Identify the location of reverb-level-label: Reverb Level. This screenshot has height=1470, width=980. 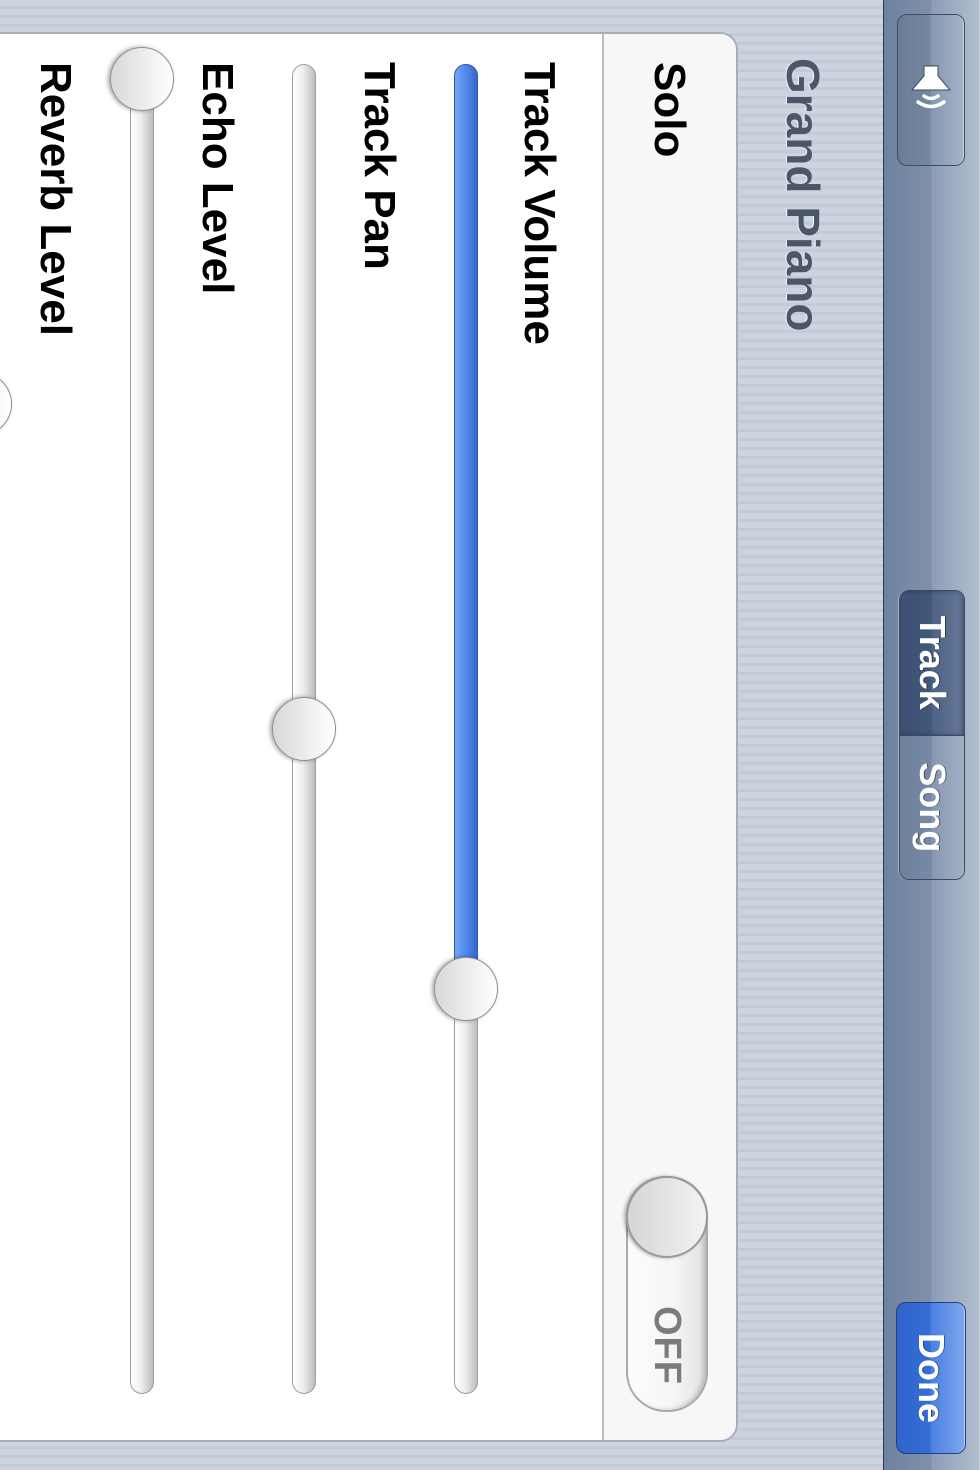
(55, 199).